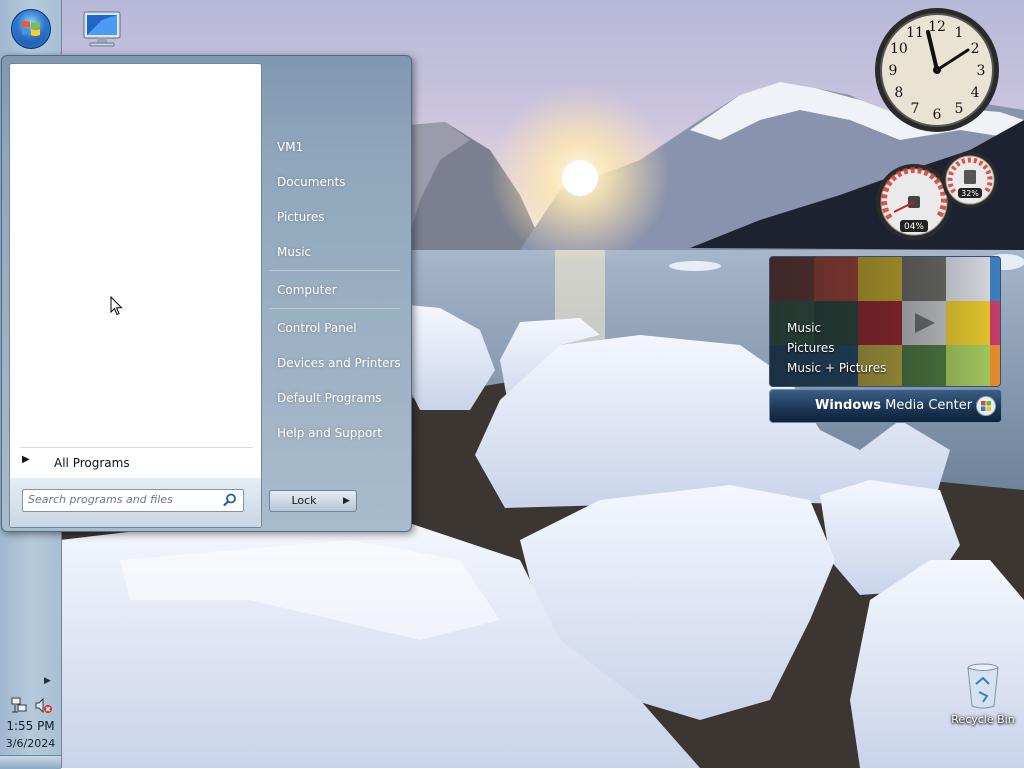 This screenshot has height=769, width=1024. I want to click on clock-gadget: 12 1 2 3 4 5 6 7 8 9 10 11, so click(937, 70).